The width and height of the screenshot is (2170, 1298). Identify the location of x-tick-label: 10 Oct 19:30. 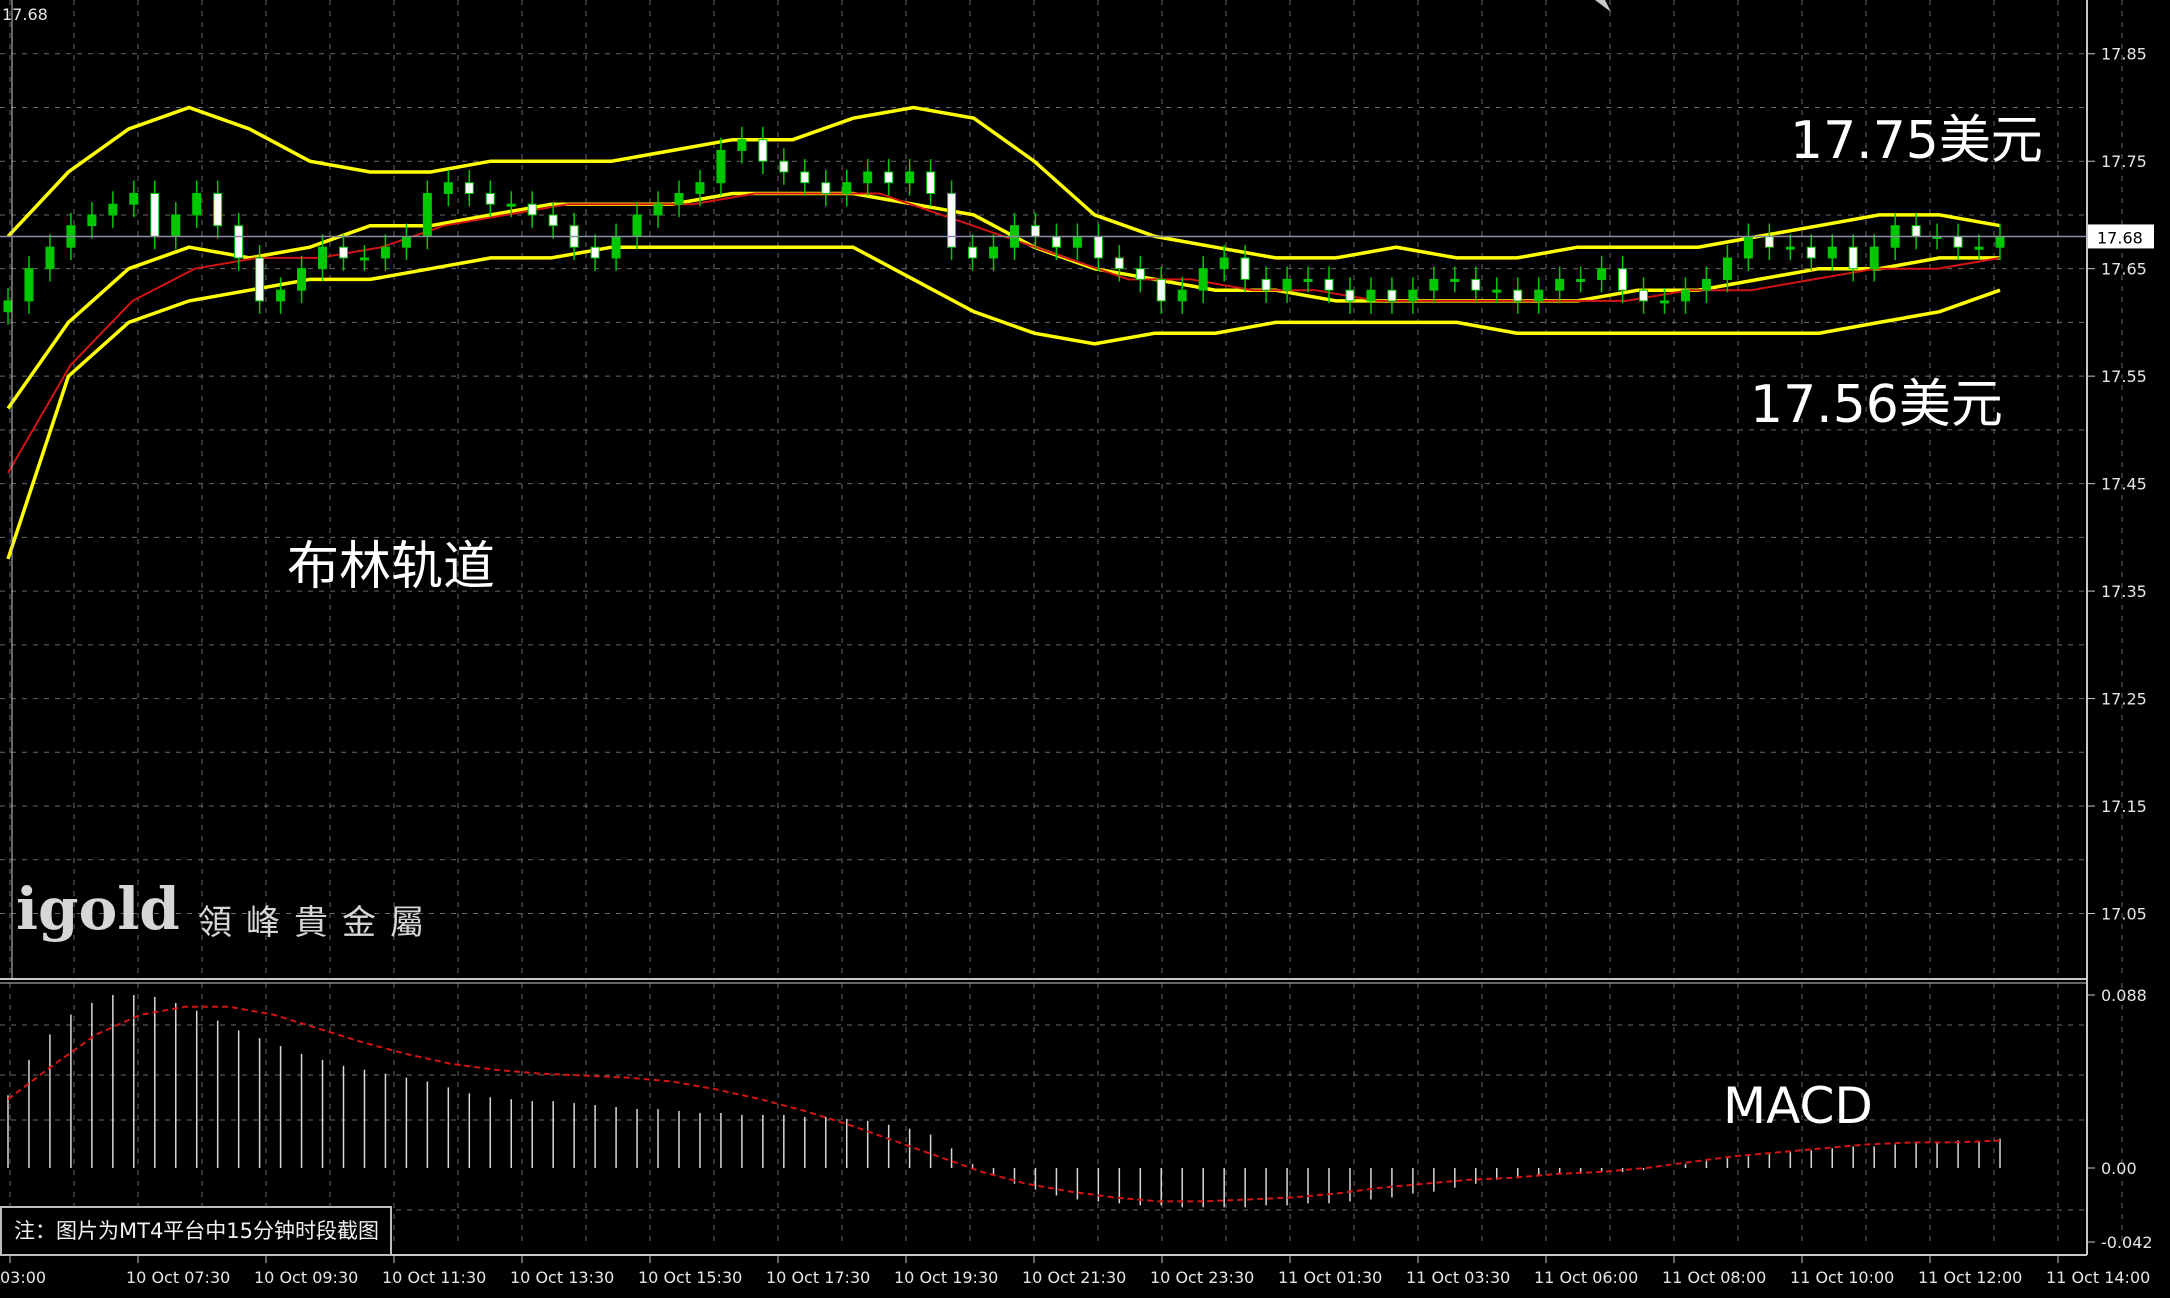
(946, 1277).